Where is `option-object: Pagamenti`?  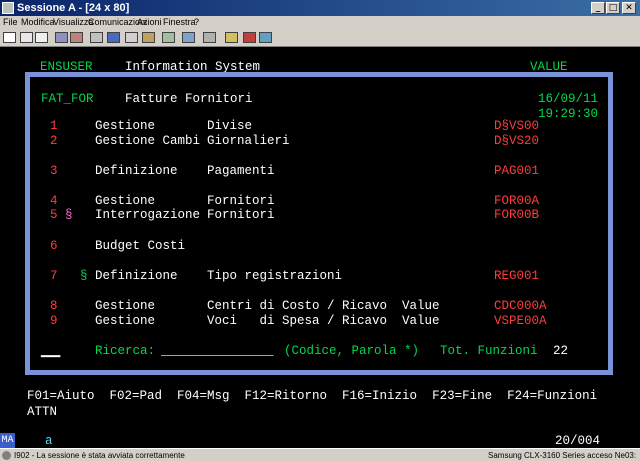 option-object: Pagamenti is located at coordinates (241, 171).